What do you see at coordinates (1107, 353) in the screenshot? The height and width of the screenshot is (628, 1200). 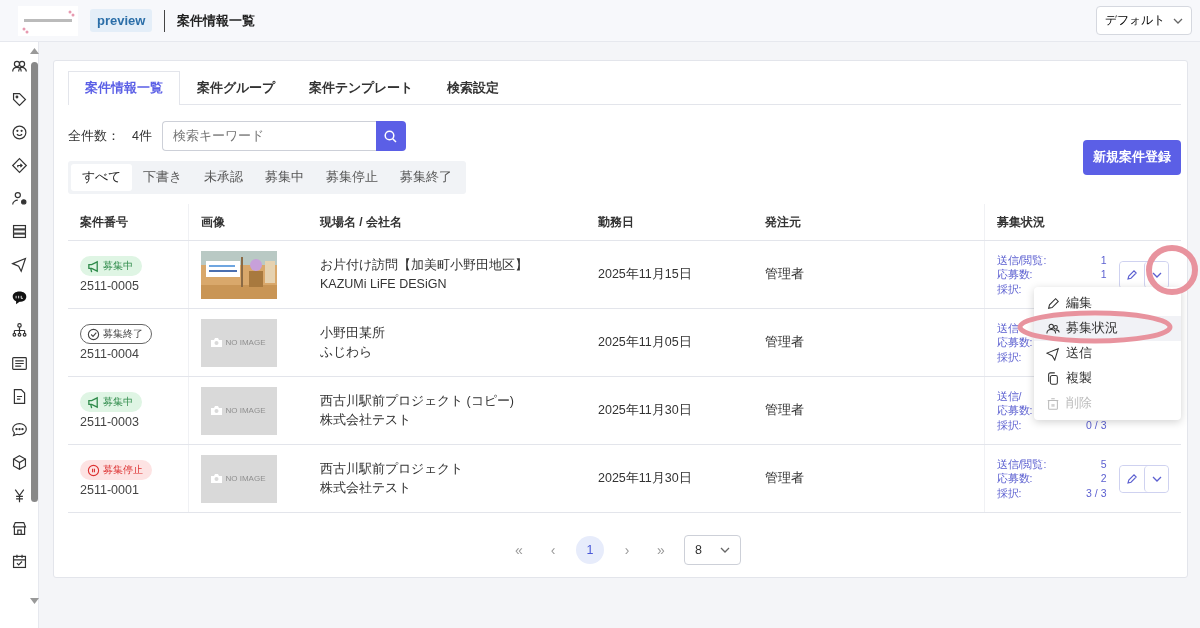 I see `menu-item: 送信` at bounding box center [1107, 353].